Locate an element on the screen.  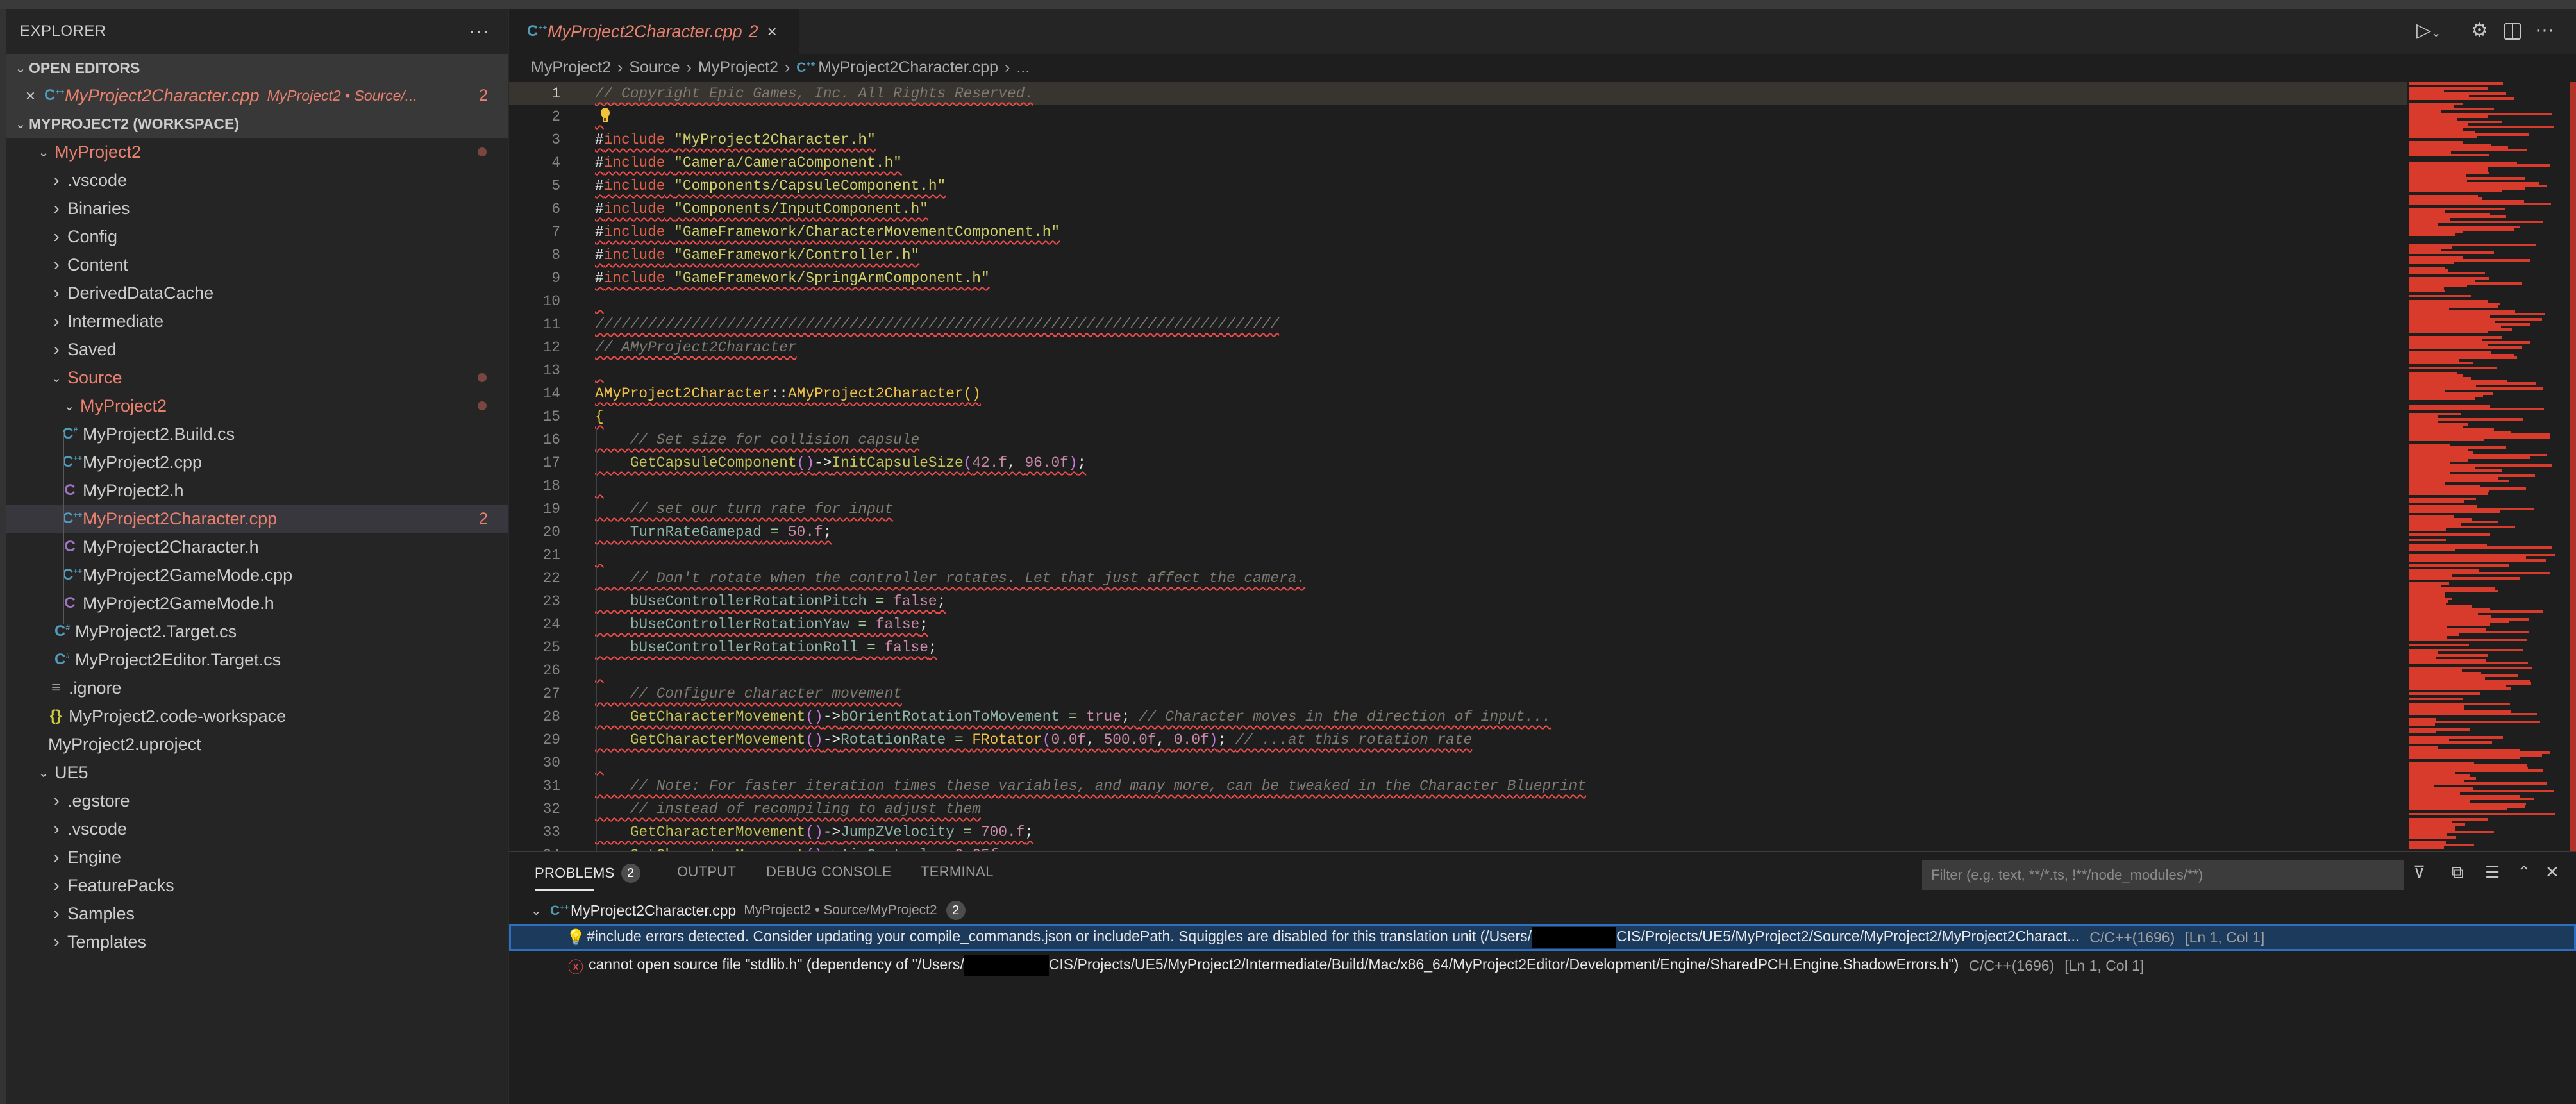
tree-item: MyProject2.uproject is located at coordinates (257, 744).